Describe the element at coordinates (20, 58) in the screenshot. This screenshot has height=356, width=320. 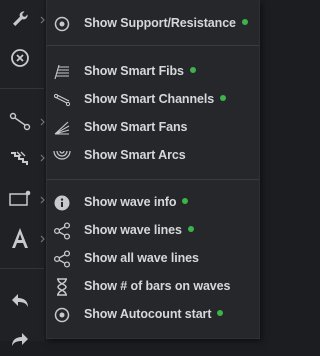
I see `close-circle-icon` at that location.